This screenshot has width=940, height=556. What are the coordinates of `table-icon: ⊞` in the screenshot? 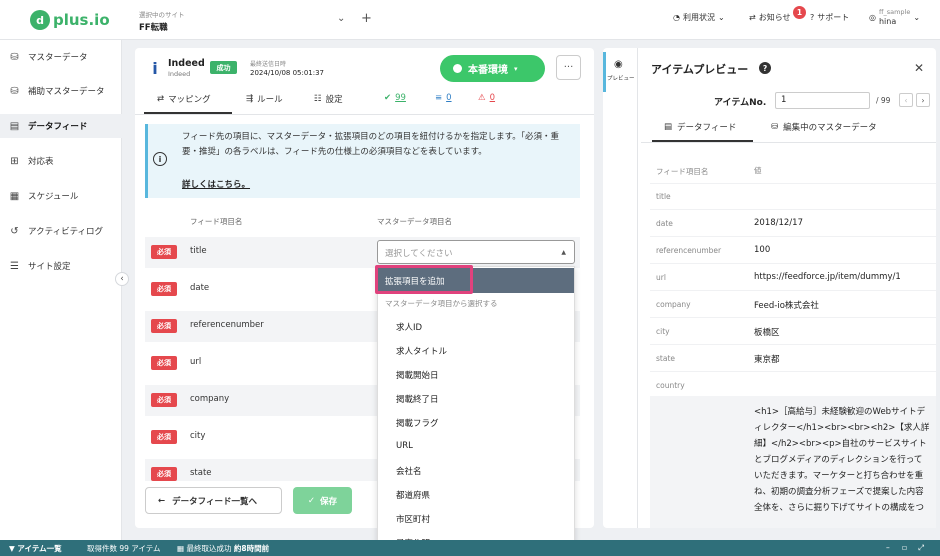 It's located at (14, 161).